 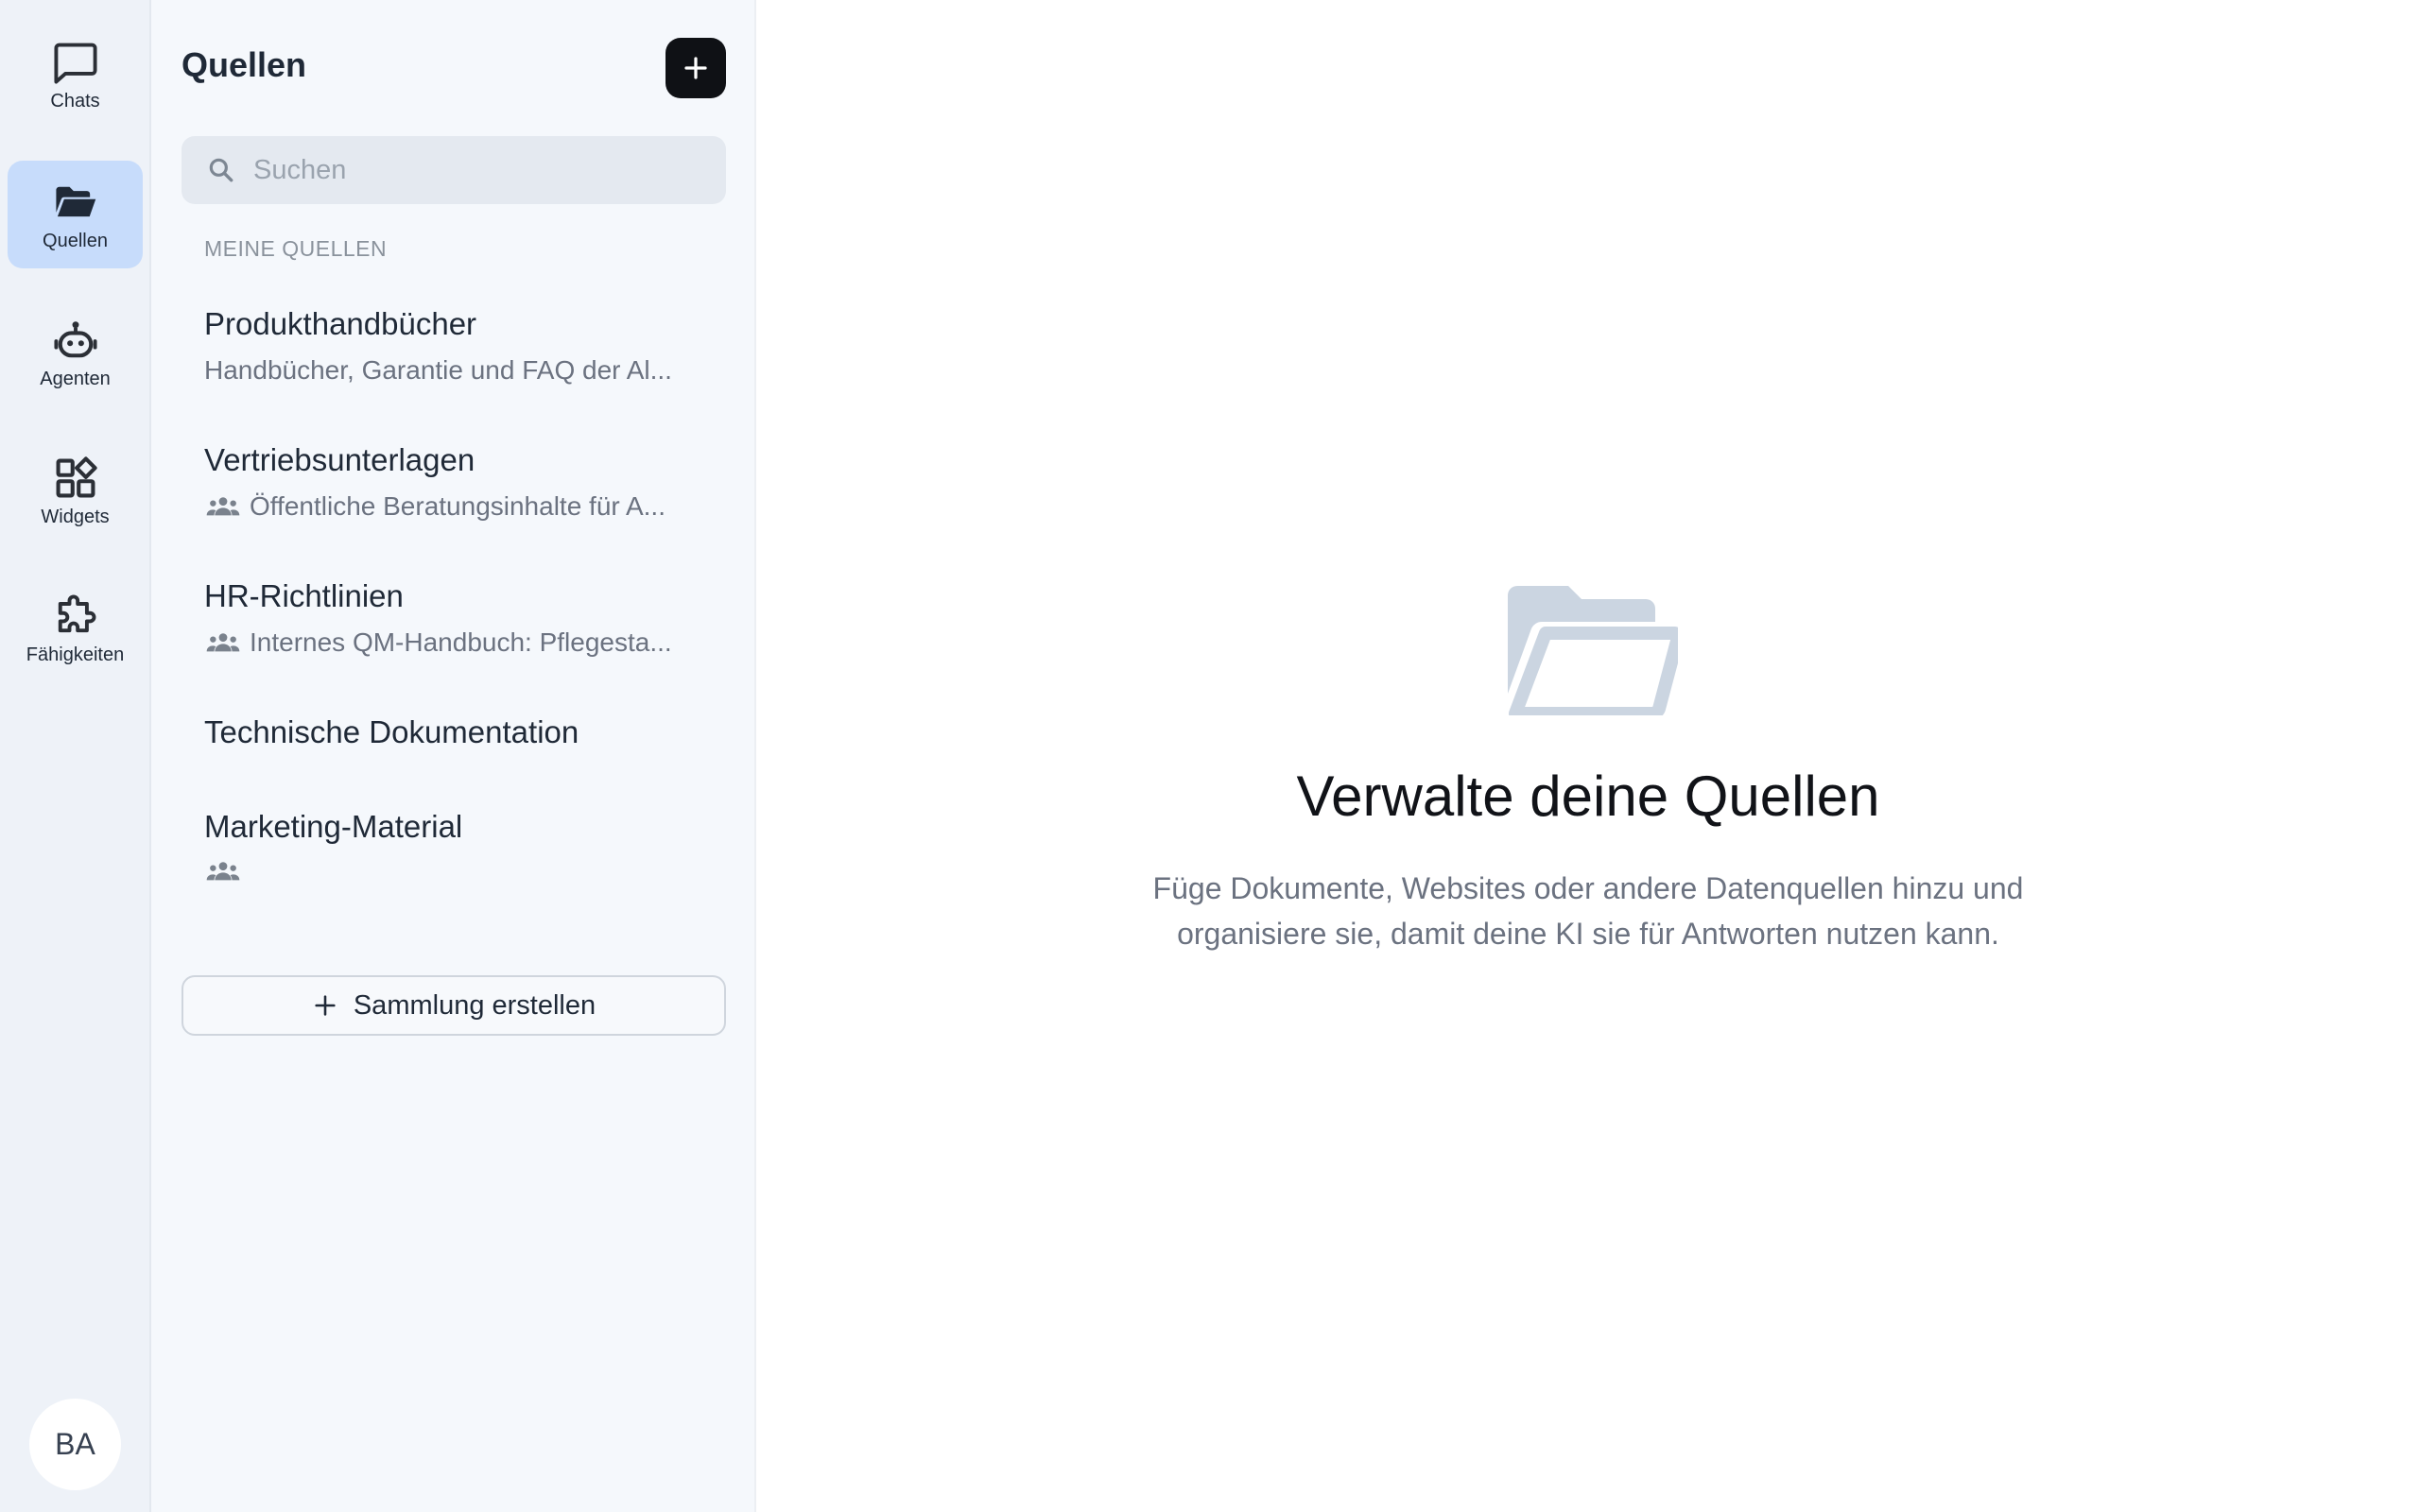 What do you see at coordinates (245, 64) in the screenshot?
I see `panel-title: Quellen` at bounding box center [245, 64].